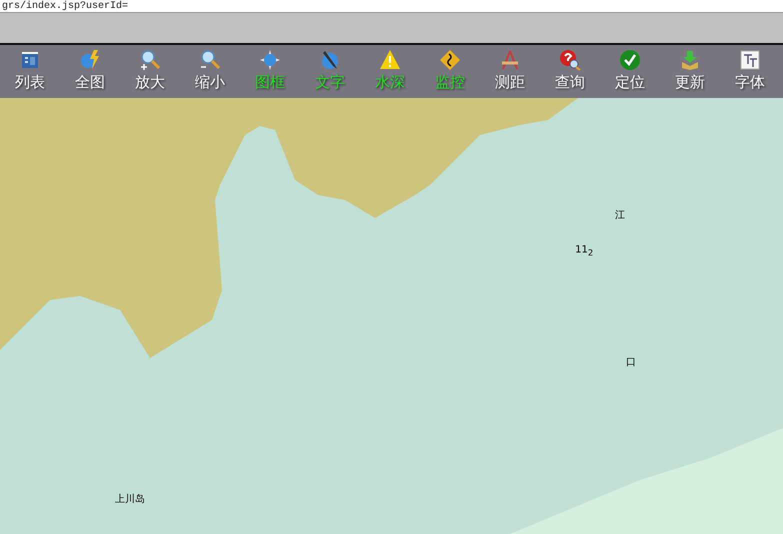 The image size is (783, 534). Describe the element at coordinates (330, 71) in the screenshot. I see `toolbar-button: 文字` at that location.